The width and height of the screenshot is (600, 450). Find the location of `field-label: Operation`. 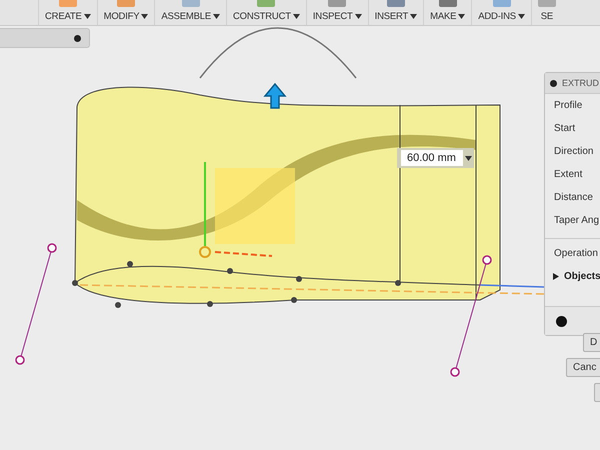

field-label: Operation is located at coordinates (576, 254).